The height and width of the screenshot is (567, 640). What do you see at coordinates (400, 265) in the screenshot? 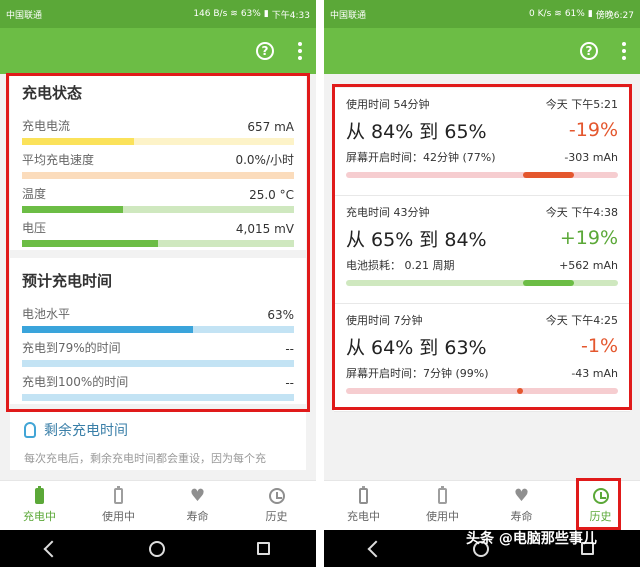
I see `history-detail: 电池损耗： 0.21 周期` at bounding box center [400, 265].